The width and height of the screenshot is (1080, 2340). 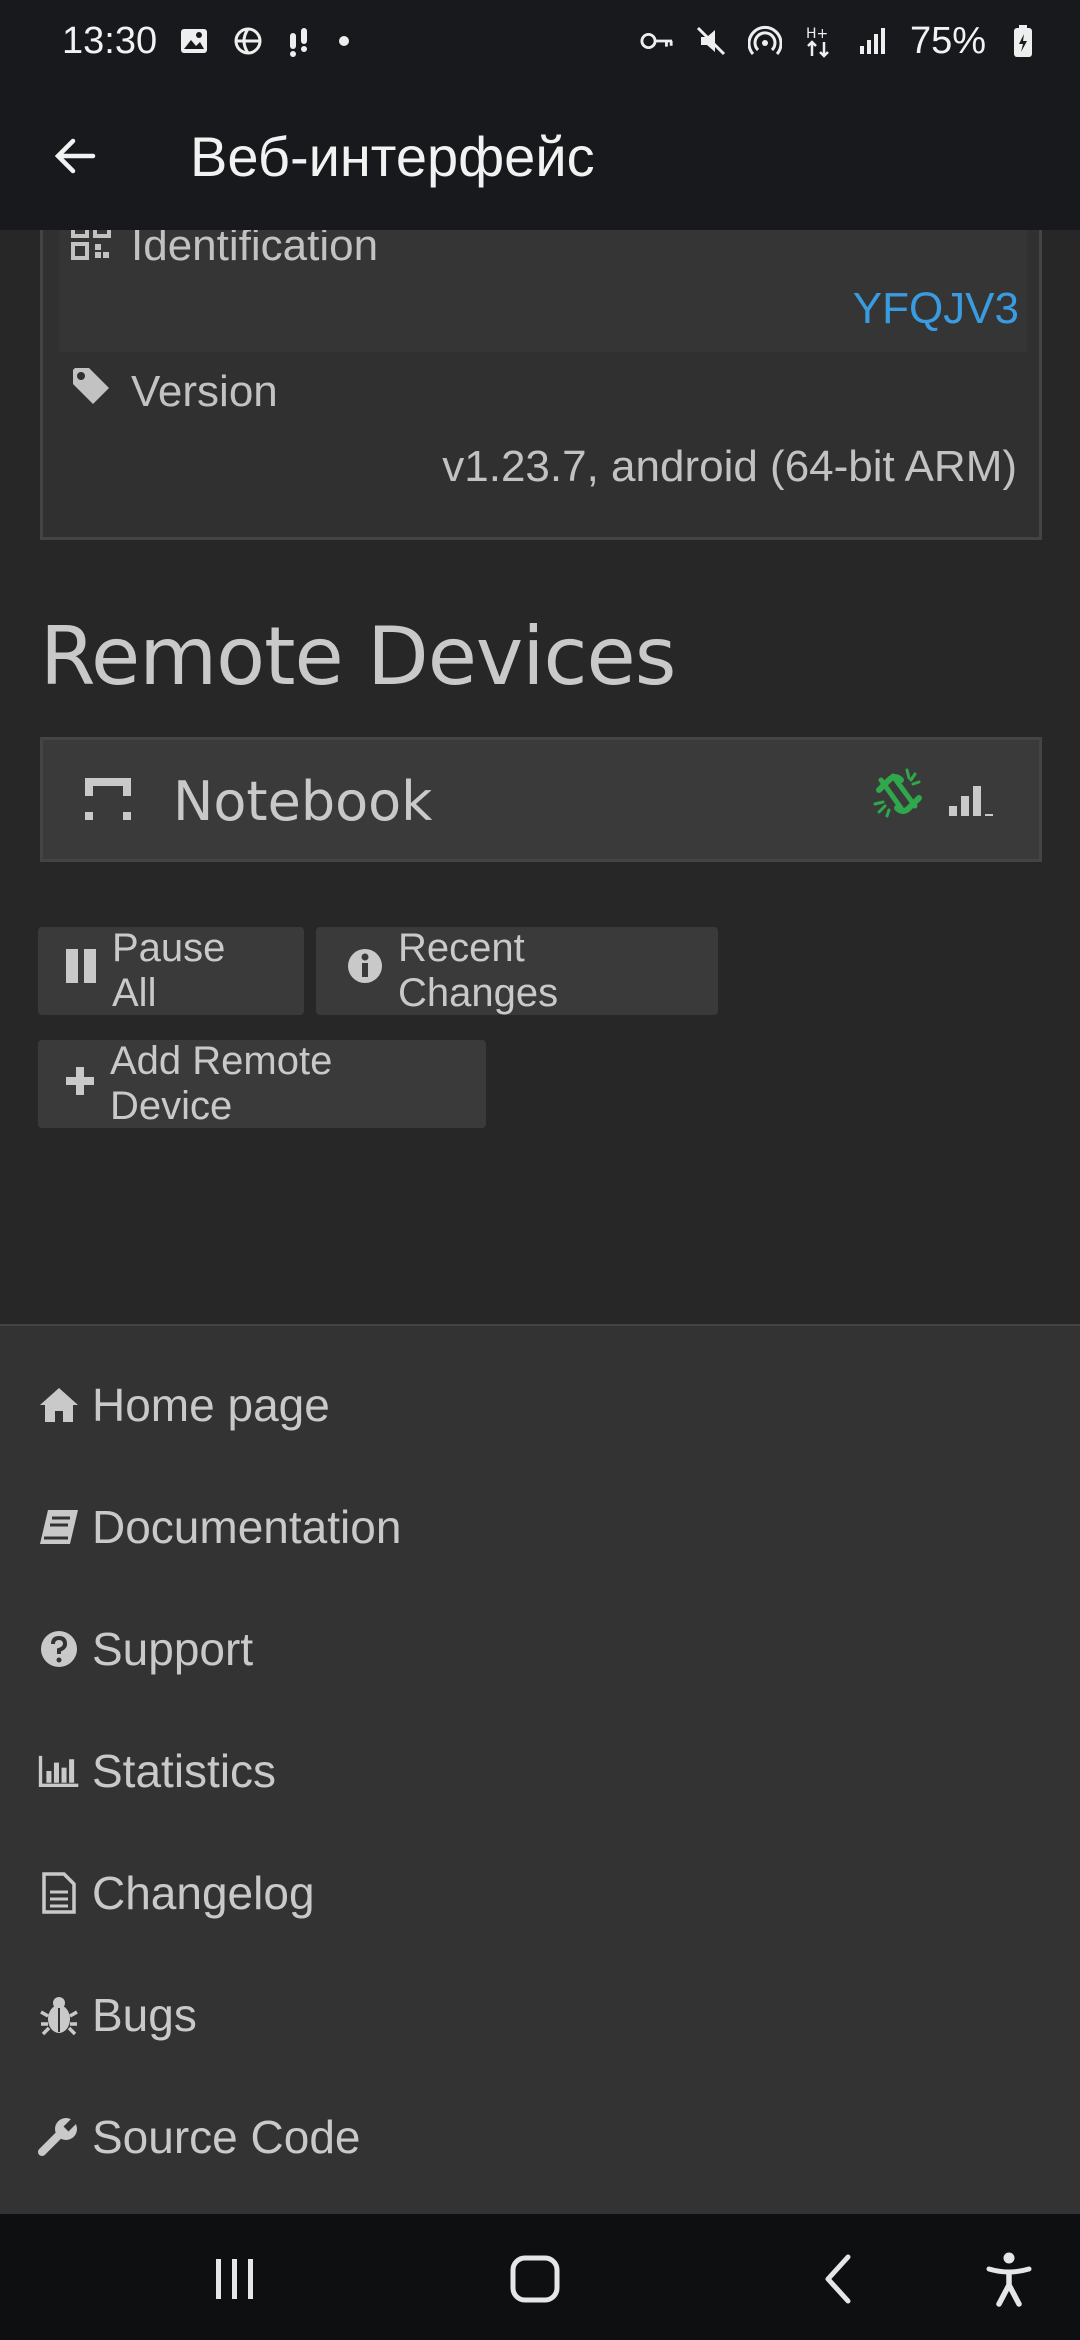 I want to click on home-icon, so click(x=59, y=1405).